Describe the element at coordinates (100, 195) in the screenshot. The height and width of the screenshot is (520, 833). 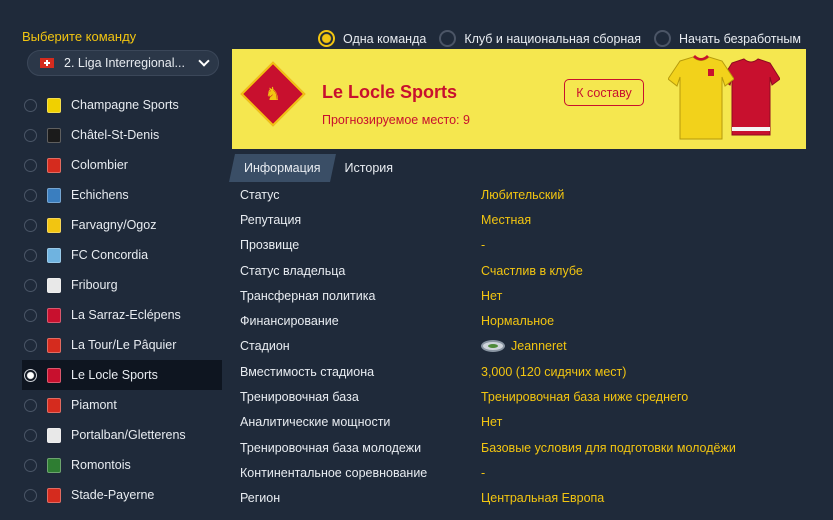
I see `team-name: Echichens` at that location.